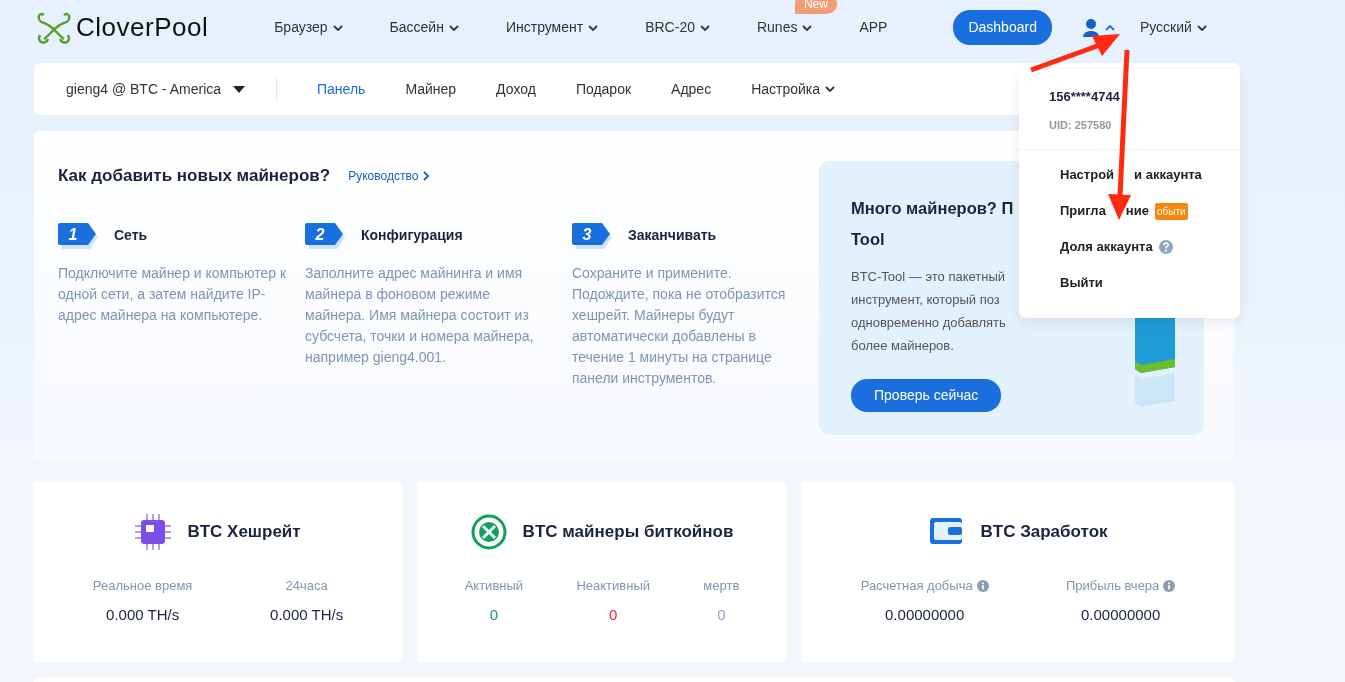 The height and width of the screenshot is (682, 1345). Describe the element at coordinates (1083, 211) in the screenshot. I see `menu-item-text: Пригла` at that location.